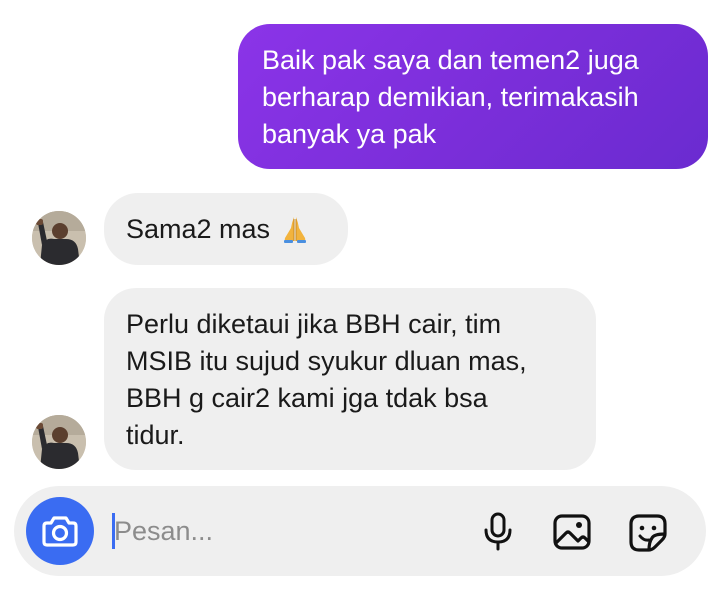  Describe the element at coordinates (648, 533) in the screenshot. I see `sticker-icon` at that location.